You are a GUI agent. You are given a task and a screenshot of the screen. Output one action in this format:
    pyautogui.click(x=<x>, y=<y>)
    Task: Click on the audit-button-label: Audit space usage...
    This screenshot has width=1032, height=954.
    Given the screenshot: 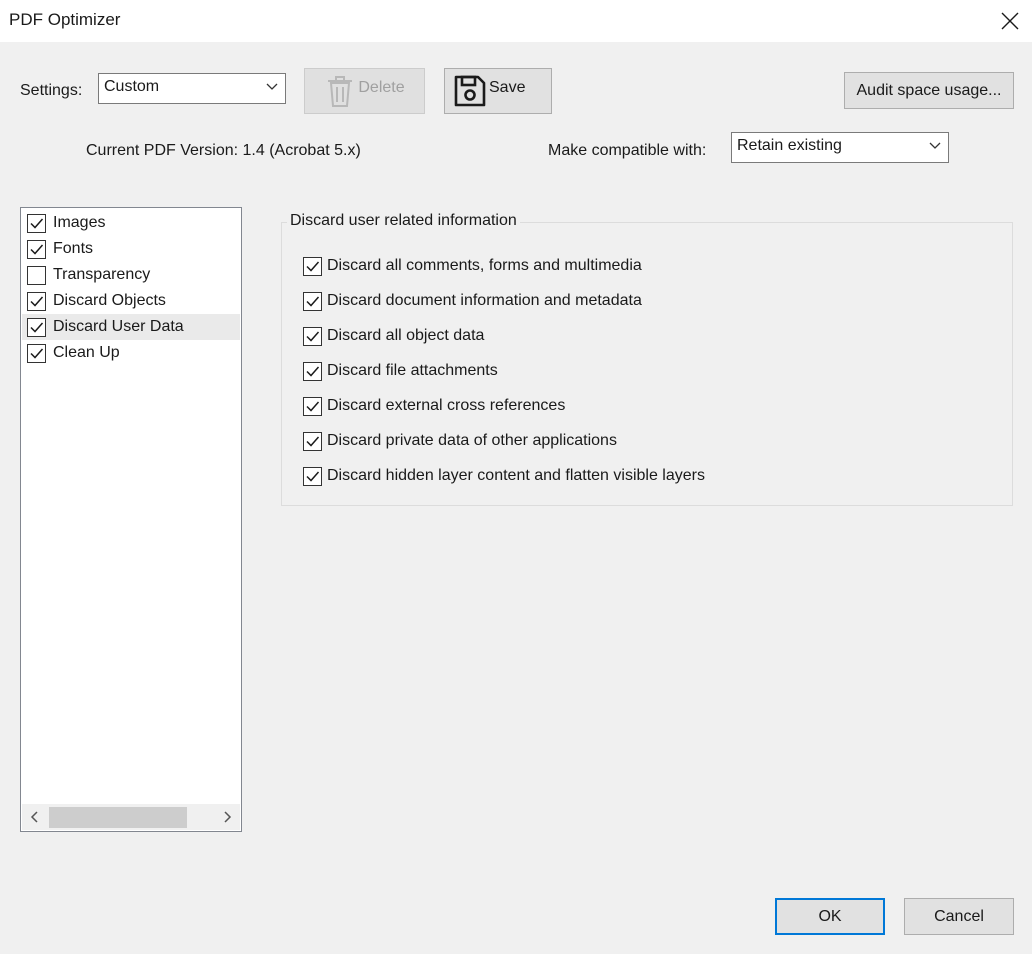 What is the action you would take?
    pyautogui.click(x=929, y=90)
    